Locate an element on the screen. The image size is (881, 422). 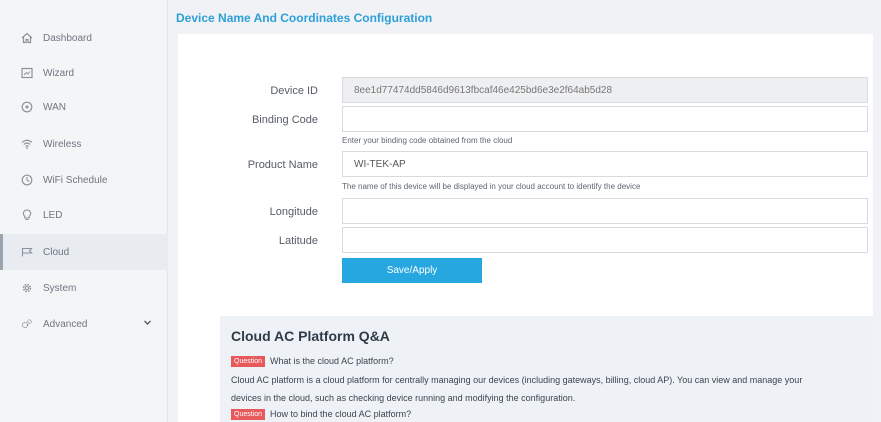
binding-code-label: Binding Code is located at coordinates (284, 120).